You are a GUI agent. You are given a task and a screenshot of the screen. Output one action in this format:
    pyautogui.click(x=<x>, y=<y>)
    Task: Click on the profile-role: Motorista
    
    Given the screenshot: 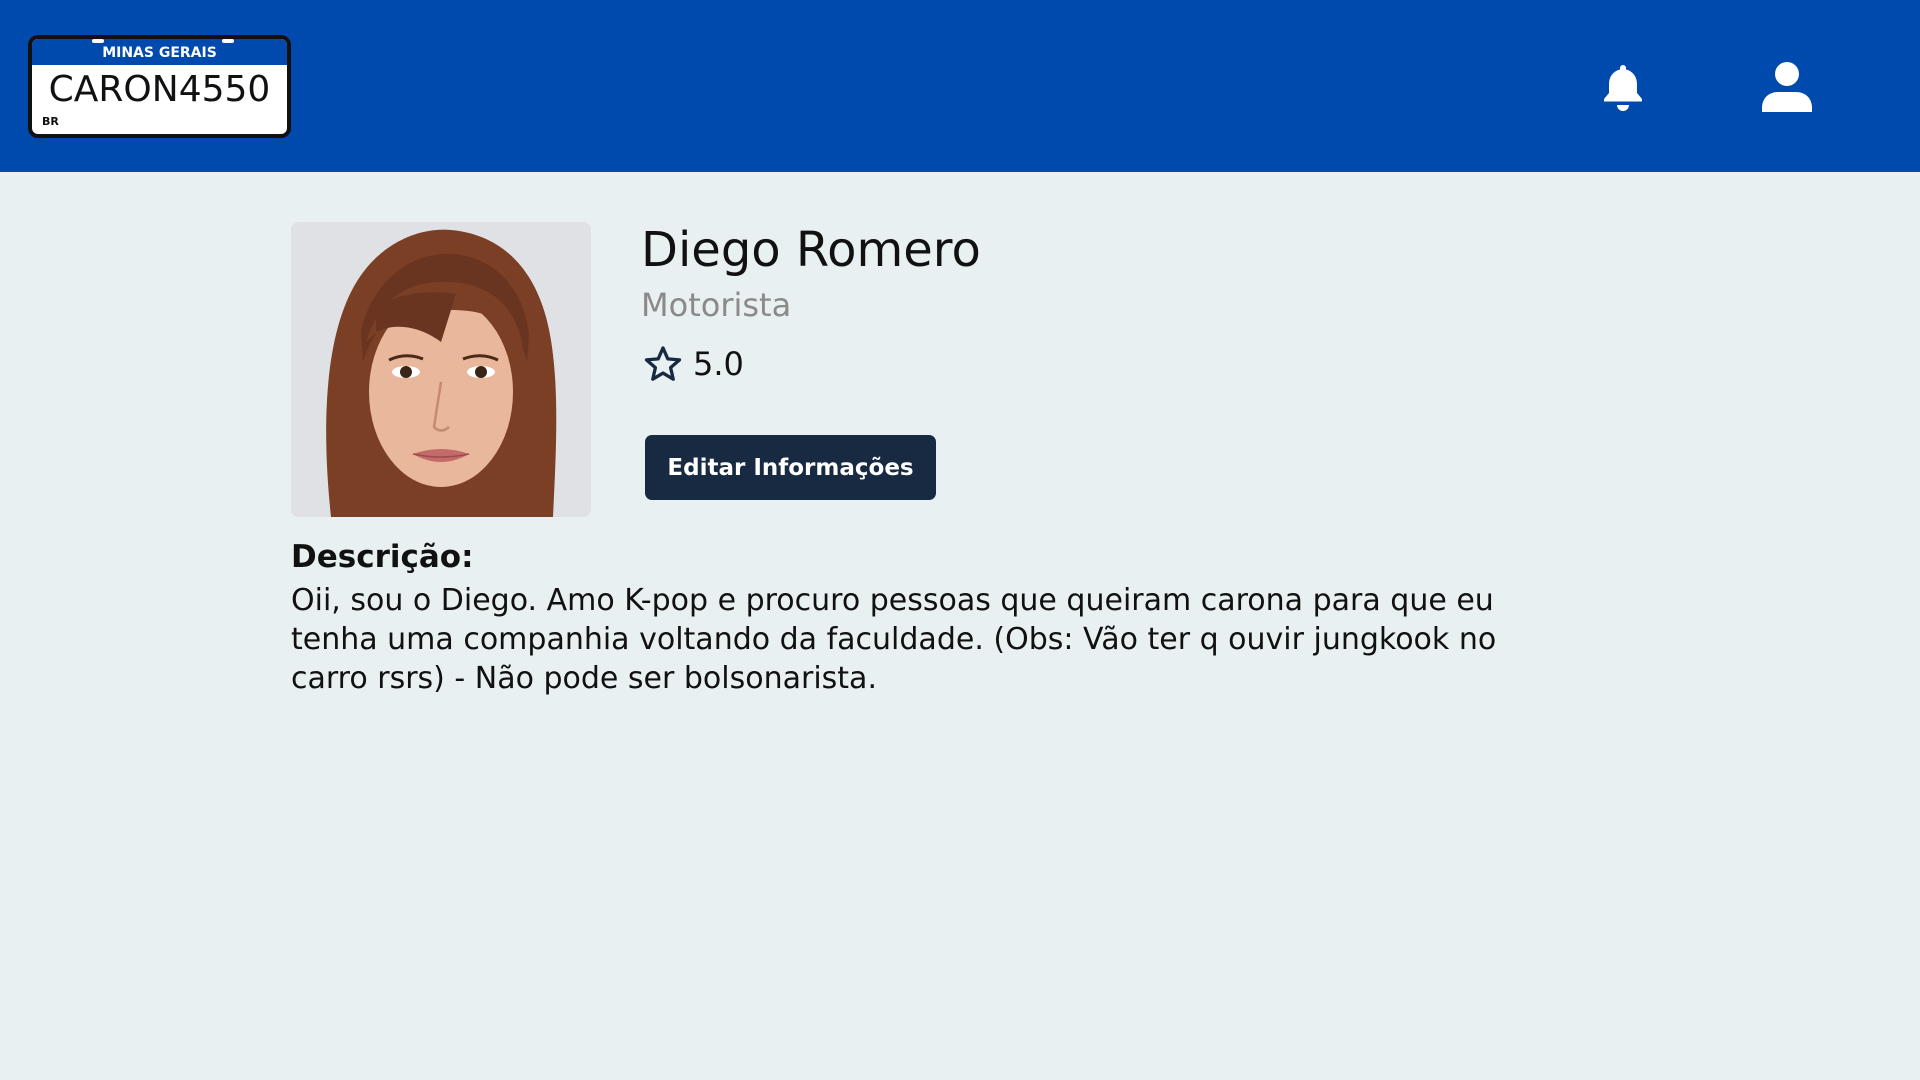 What is the action you would take?
    pyautogui.click(x=716, y=305)
    